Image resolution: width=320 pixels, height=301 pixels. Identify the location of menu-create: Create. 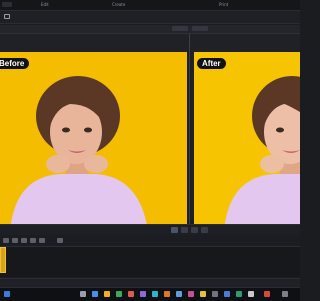
(118, 4).